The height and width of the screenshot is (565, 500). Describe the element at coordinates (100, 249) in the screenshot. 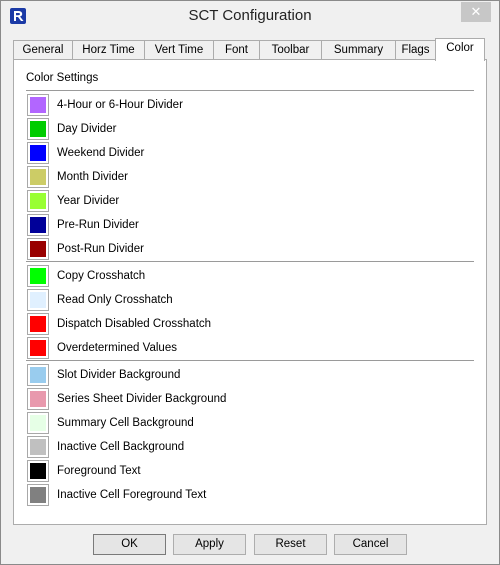

I see `color-row-label: Post-Run Divider` at that location.